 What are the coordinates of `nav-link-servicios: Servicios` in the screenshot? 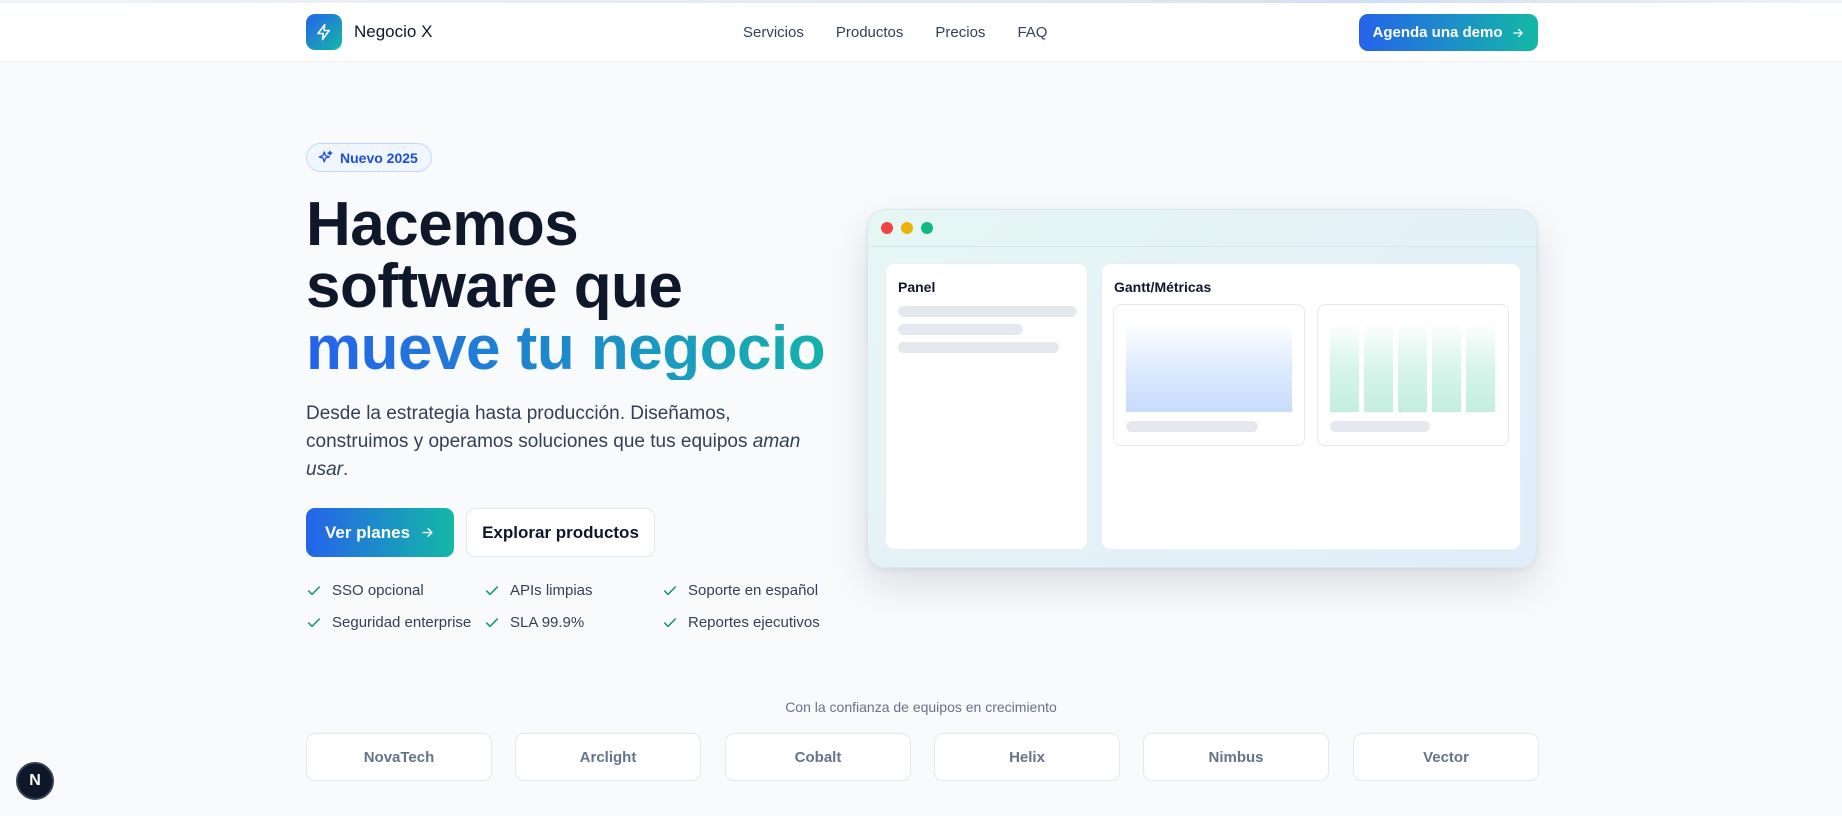 It's located at (773, 32).